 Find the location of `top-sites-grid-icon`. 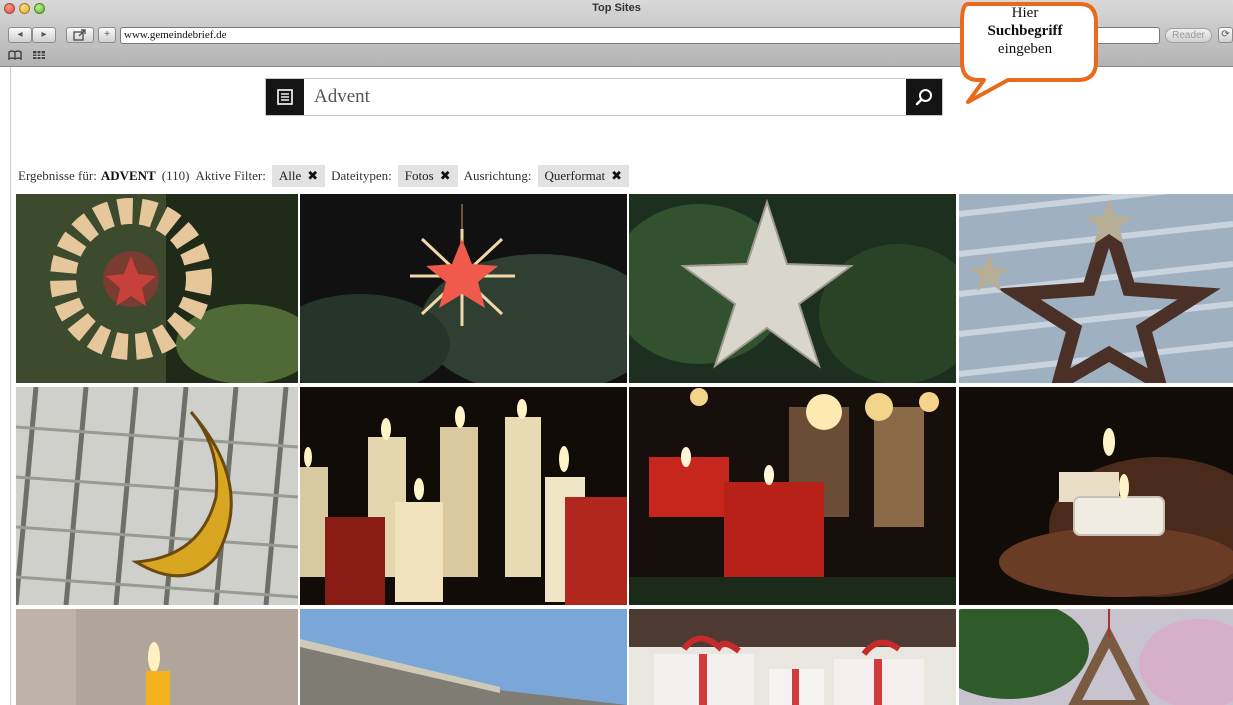

top-sites-grid-icon is located at coordinates (39, 56).